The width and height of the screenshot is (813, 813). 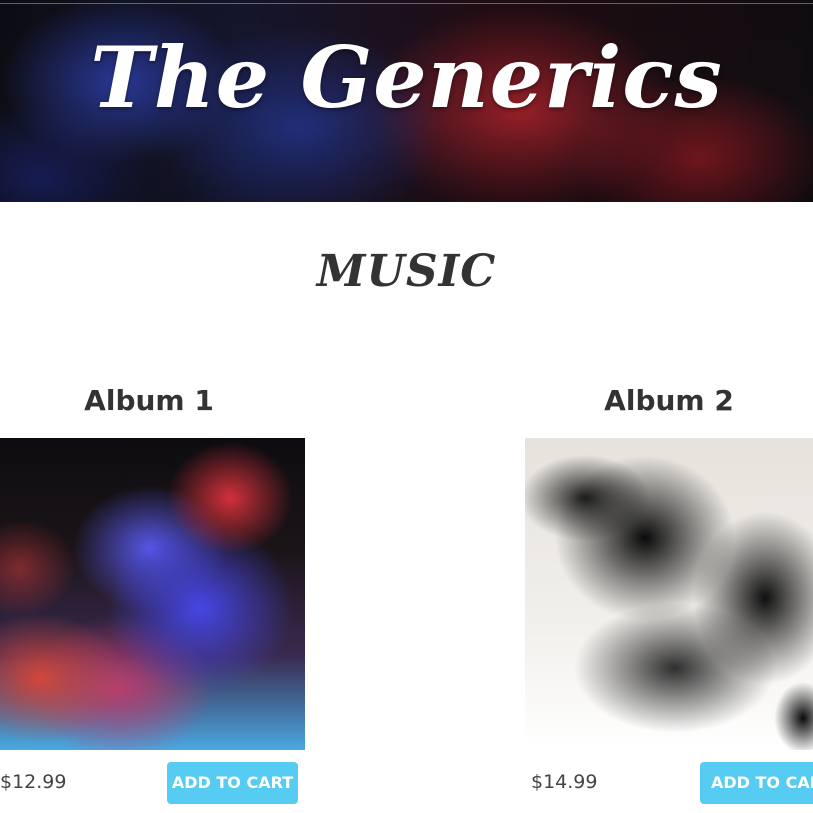 I want to click on band-name-title: The Generics, so click(x=406, y=77).